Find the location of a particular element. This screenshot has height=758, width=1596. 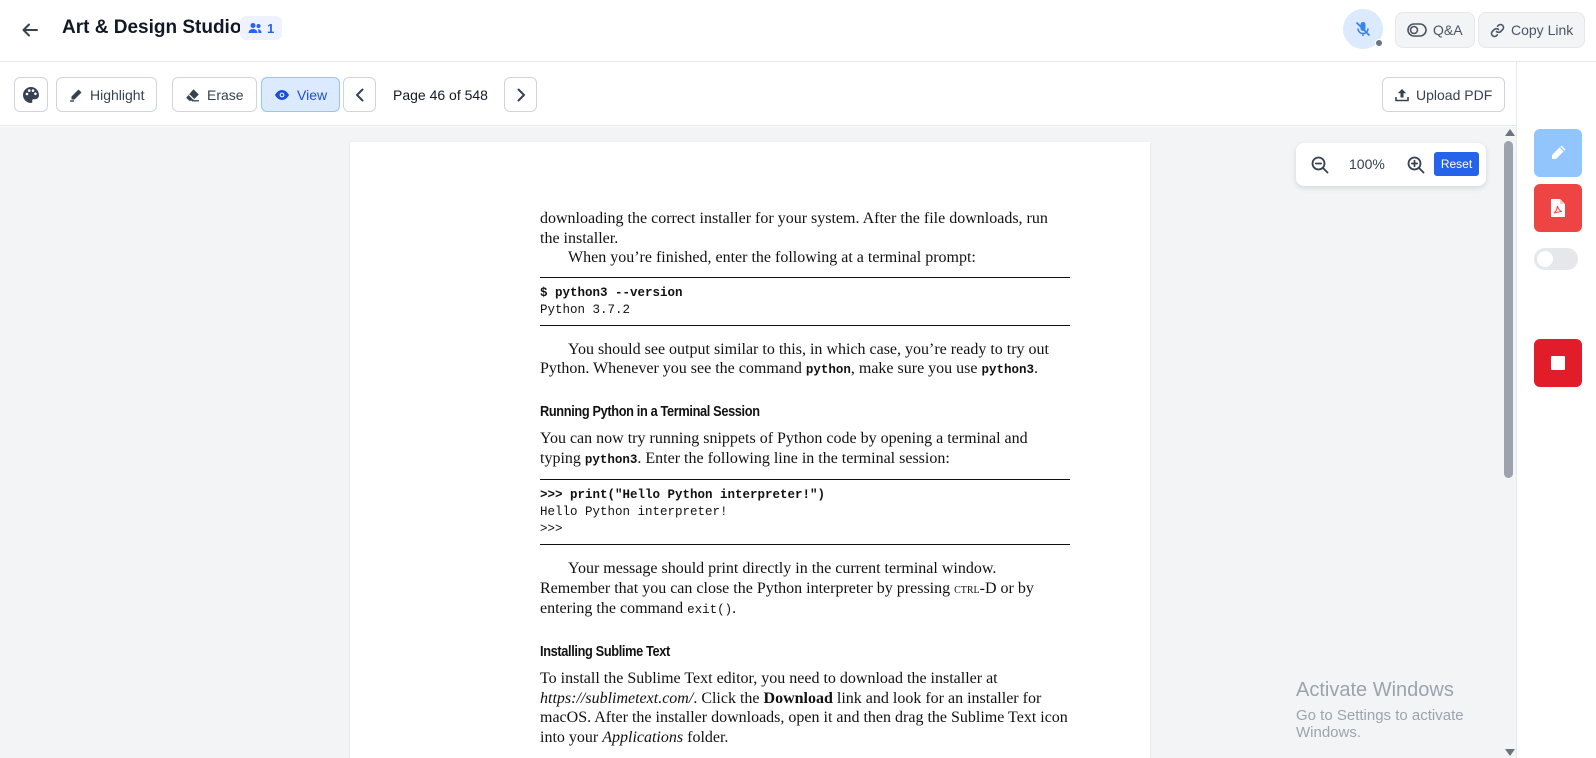

zoom-in-button is located at coordinates (1416, 165).